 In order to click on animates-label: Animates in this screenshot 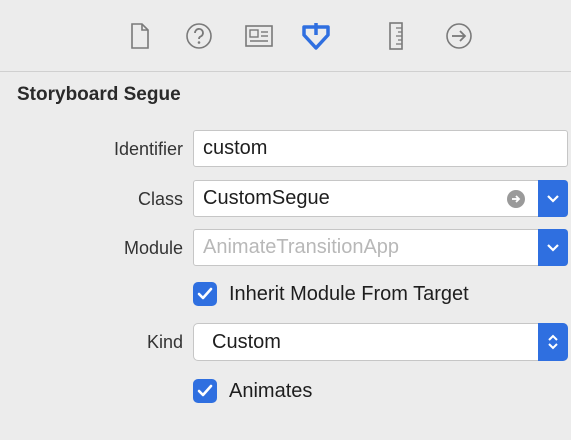, I will do `click(271, 390)`.